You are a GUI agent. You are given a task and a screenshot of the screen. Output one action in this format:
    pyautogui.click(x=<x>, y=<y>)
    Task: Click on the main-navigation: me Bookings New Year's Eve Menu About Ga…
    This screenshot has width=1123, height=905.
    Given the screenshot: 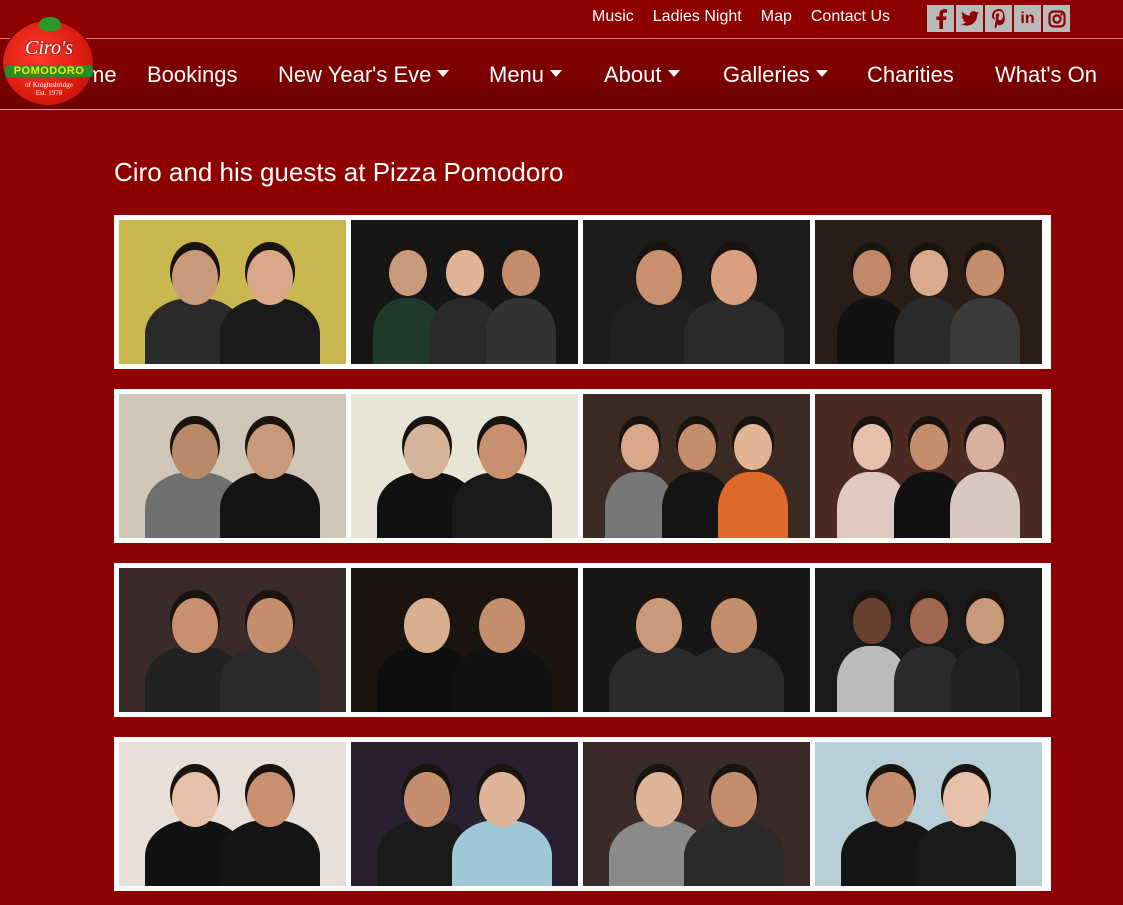 What is the action you would take?
    pyautogui.click(x=561, y=74)
    